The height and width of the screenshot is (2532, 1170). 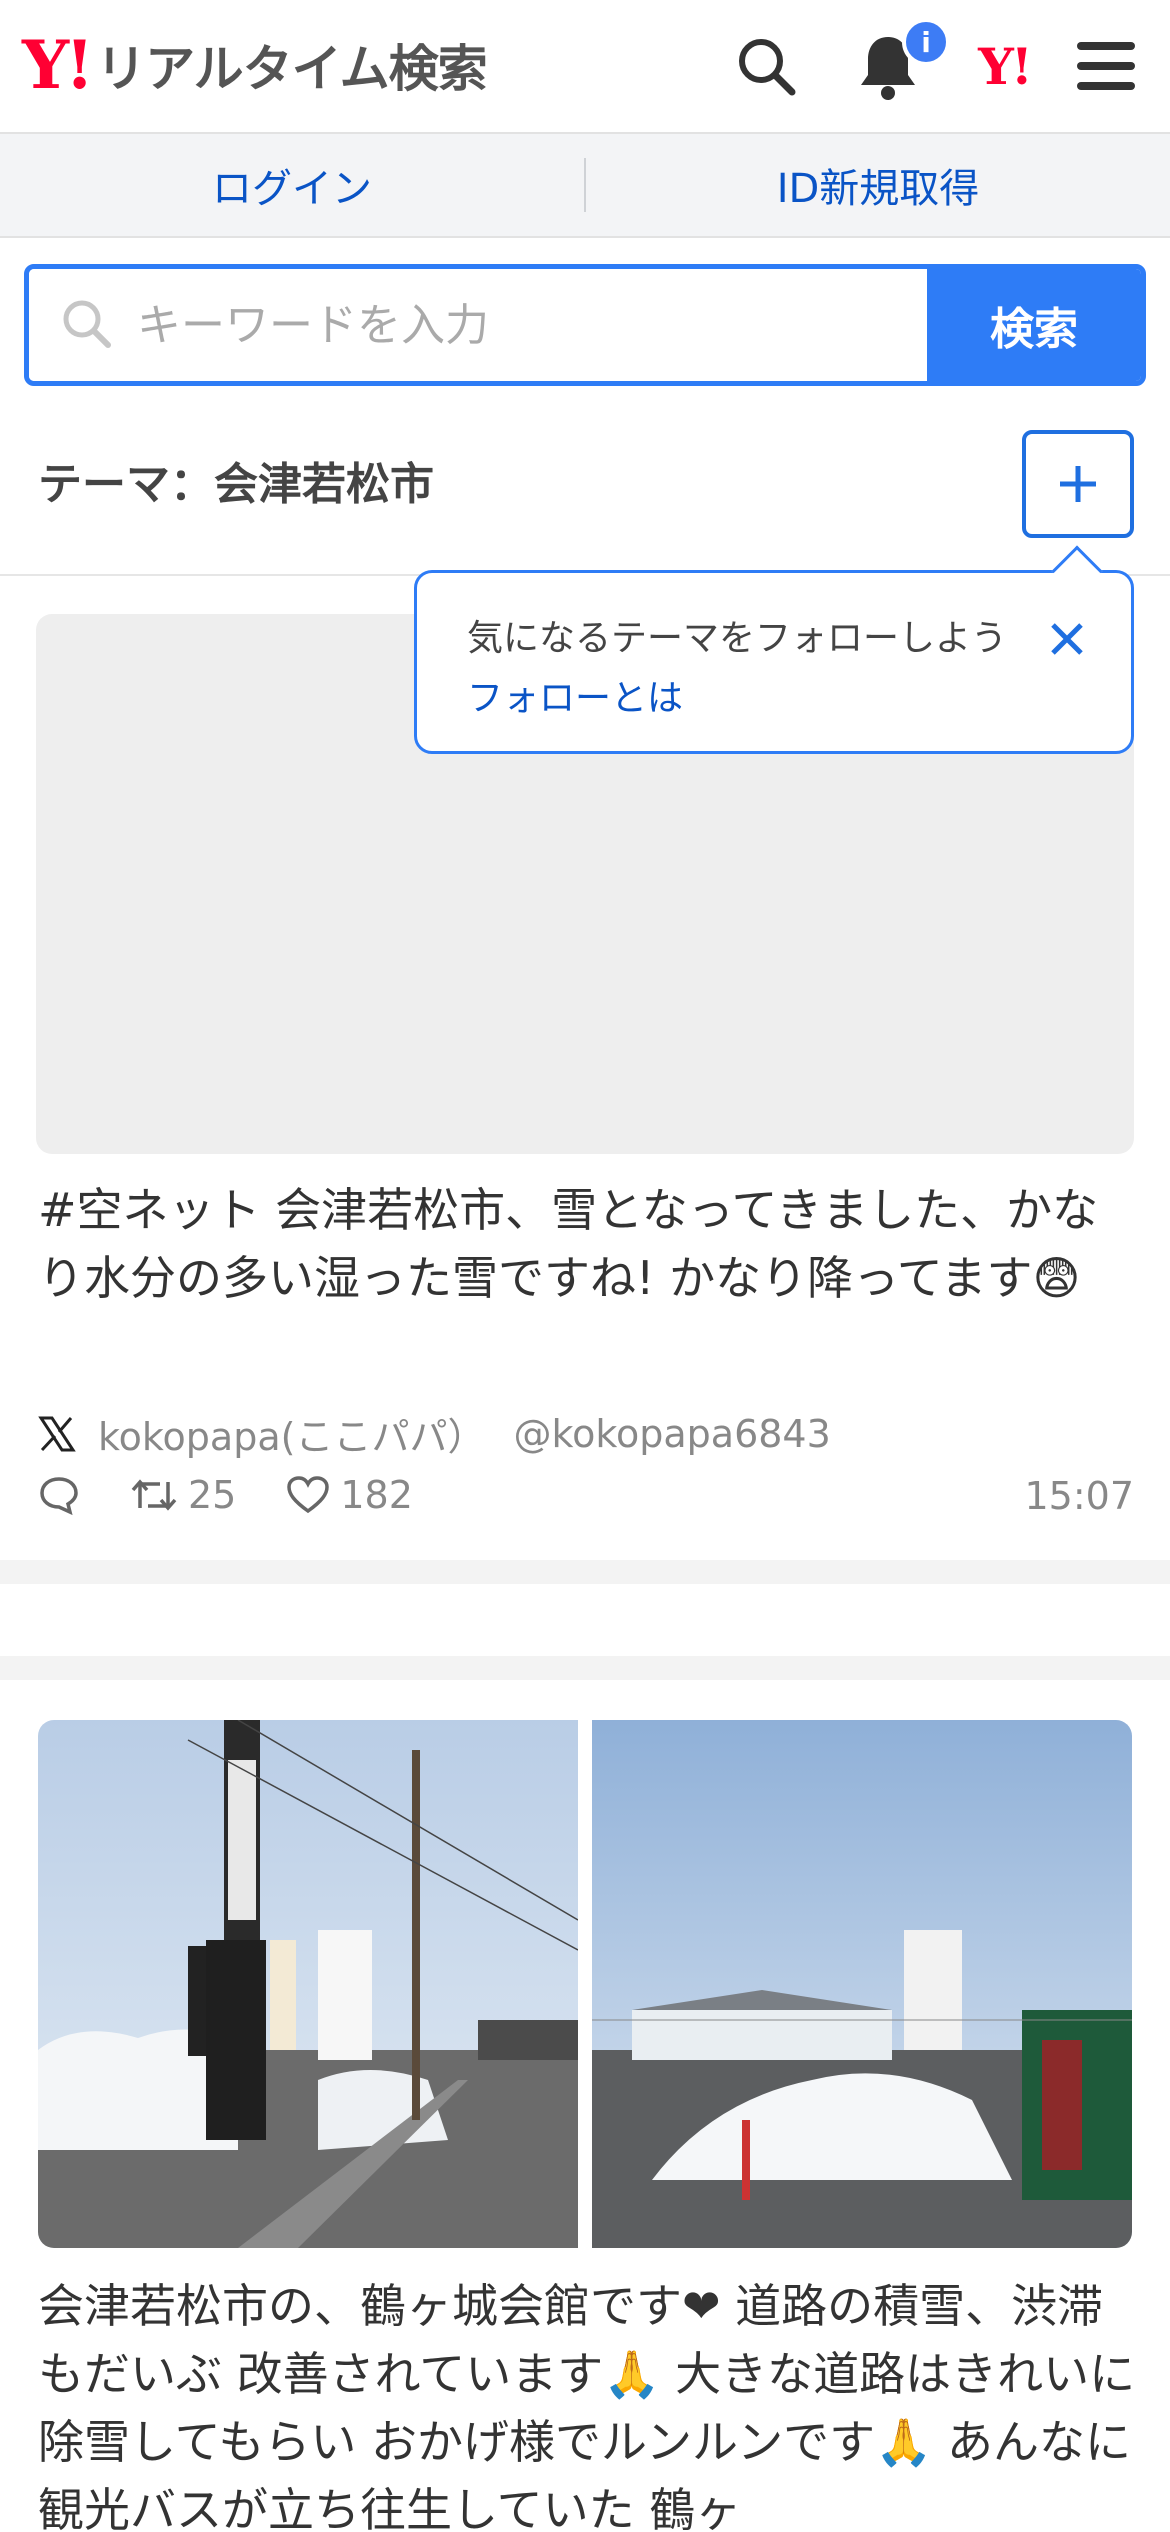 I want to click on search-icon, so click(x=766, y=66).